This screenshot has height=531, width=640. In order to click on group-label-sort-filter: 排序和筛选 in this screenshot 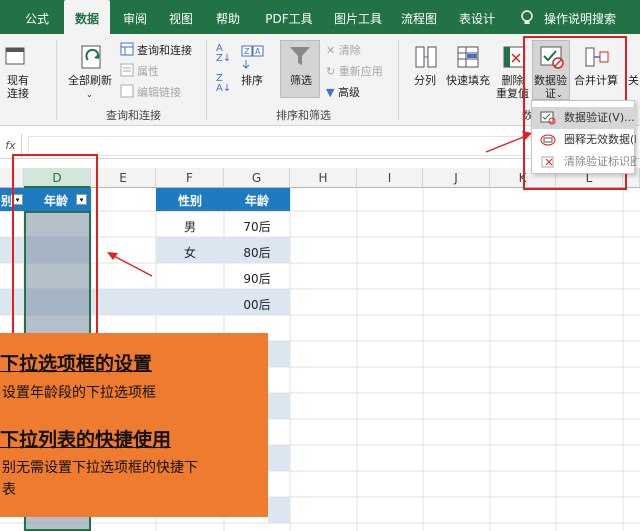, I will do `click(303, 115)`.